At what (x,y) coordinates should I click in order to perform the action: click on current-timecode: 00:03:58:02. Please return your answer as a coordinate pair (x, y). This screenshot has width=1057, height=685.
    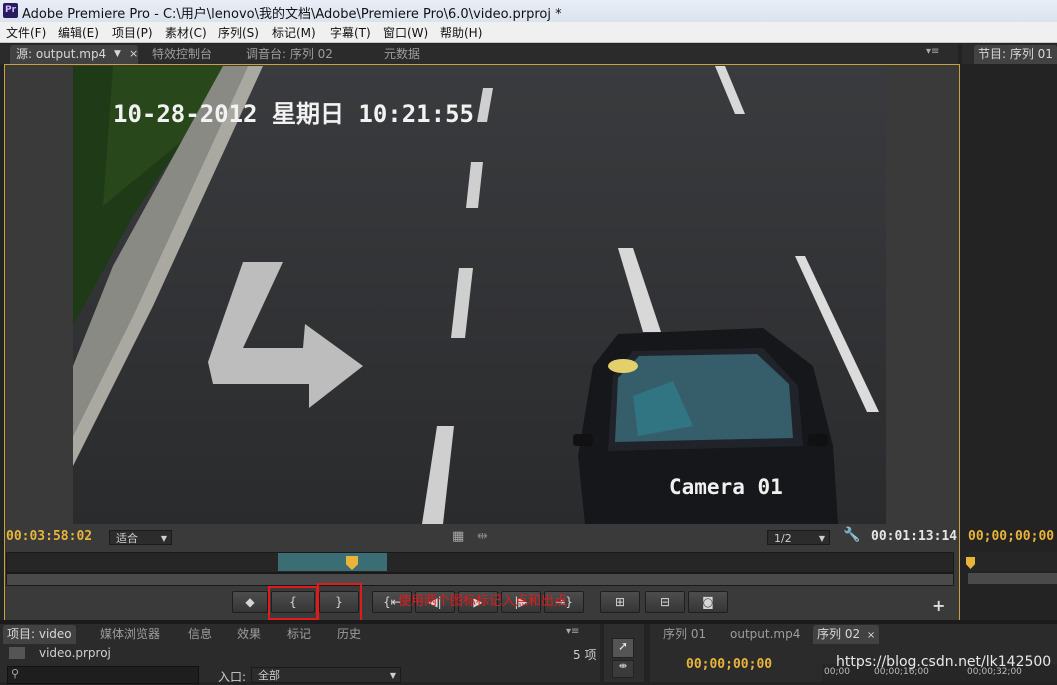
    Looking at the image, I should click on (49, 536).